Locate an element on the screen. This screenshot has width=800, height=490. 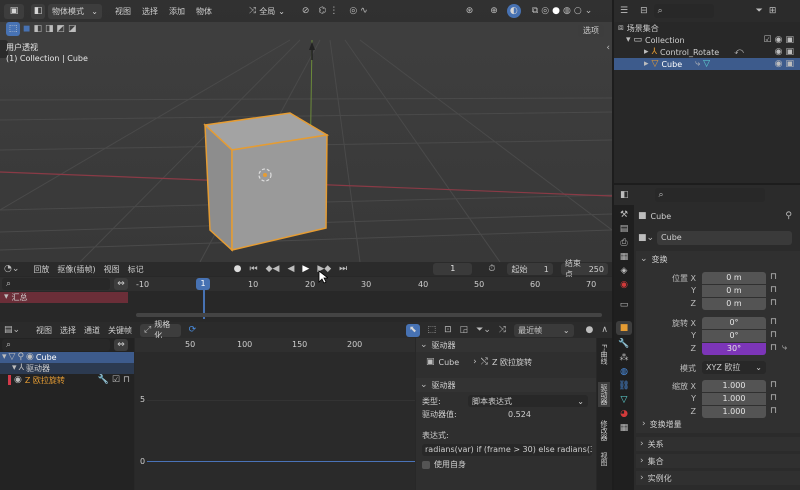
wrench-icon: 🔧 is located at coordinates (103, 380).